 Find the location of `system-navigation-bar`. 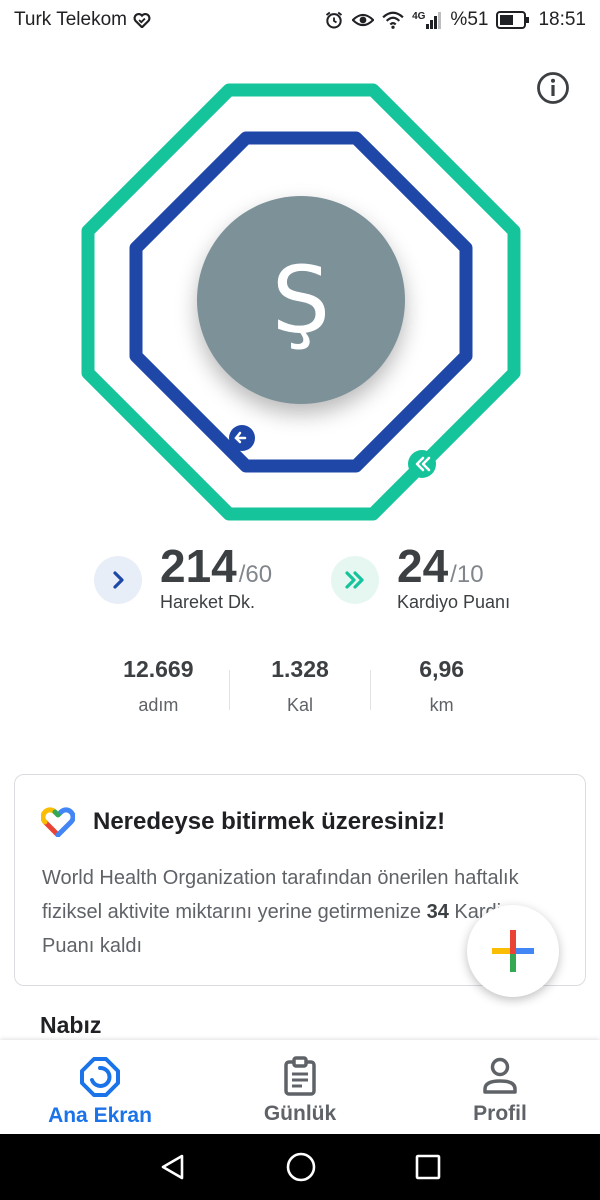

system-navigation-bar is located at coordinates (300, 1167).